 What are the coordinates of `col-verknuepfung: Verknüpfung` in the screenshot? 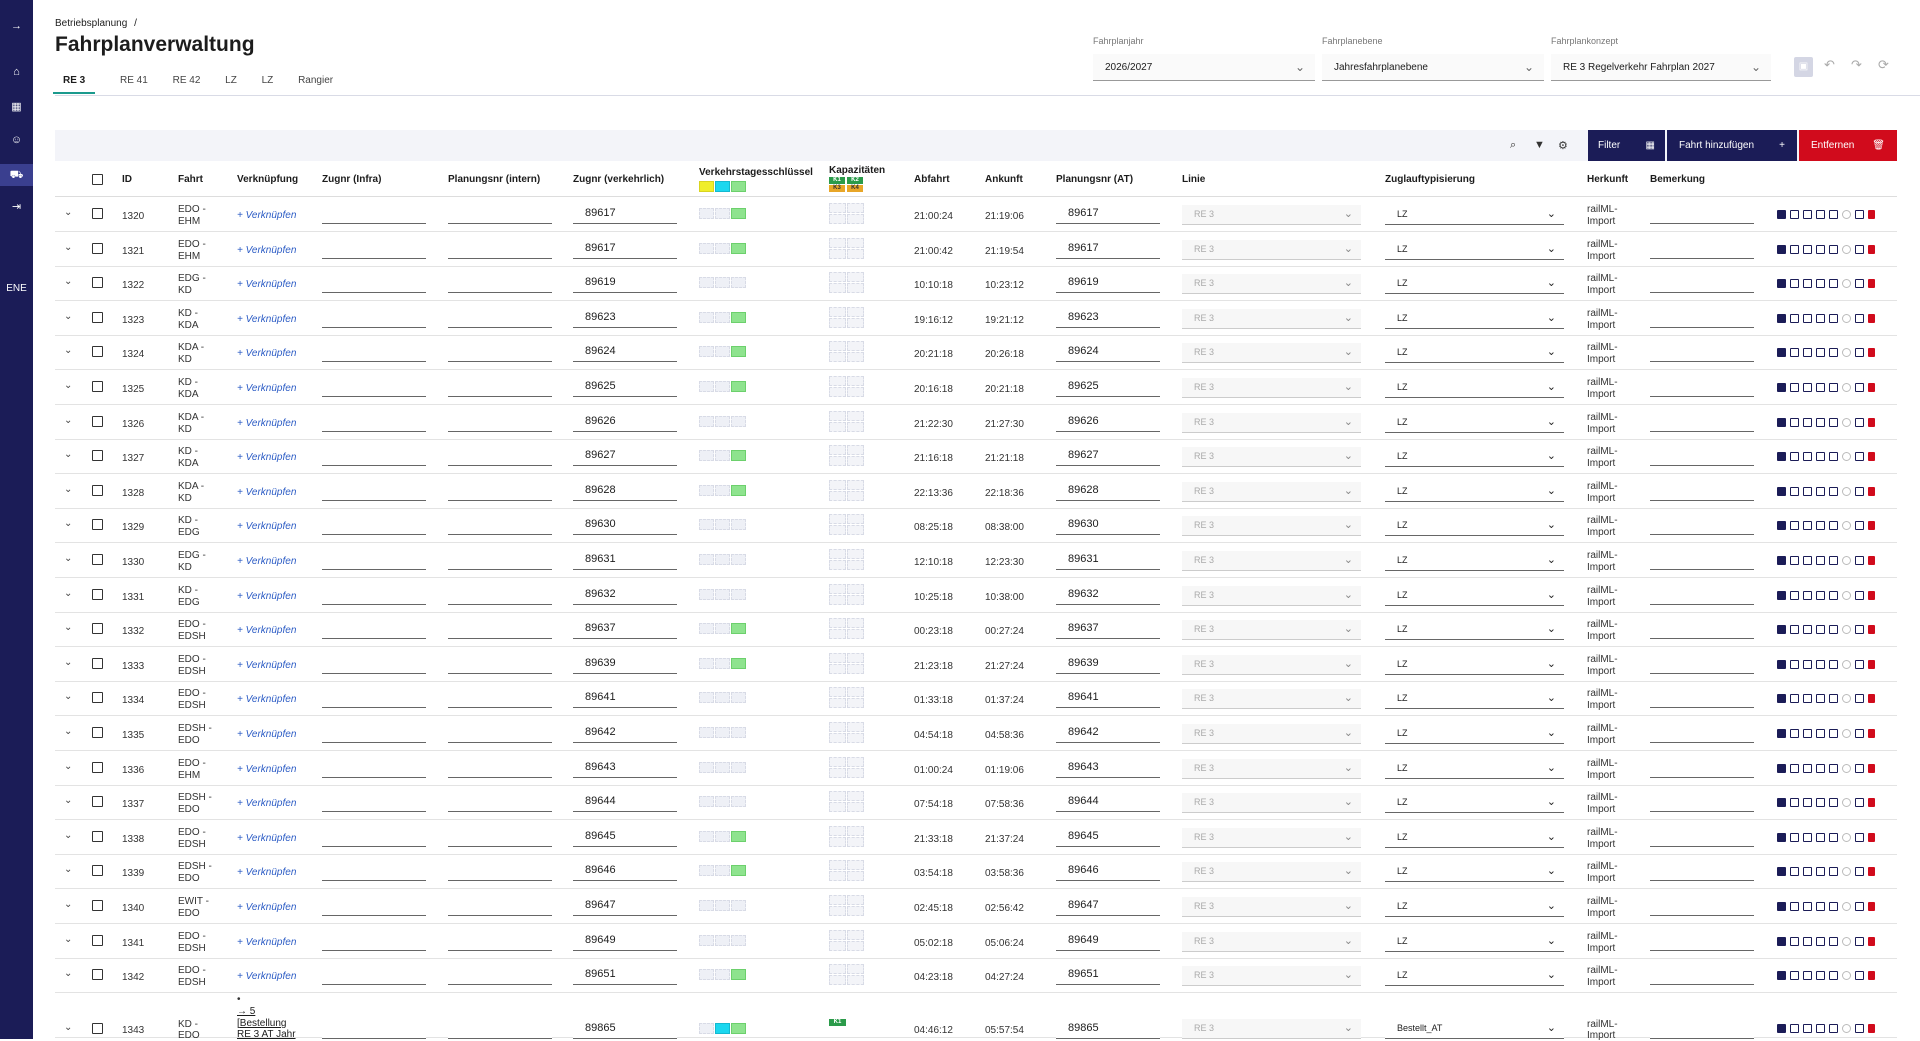 It's located at (267, 179).